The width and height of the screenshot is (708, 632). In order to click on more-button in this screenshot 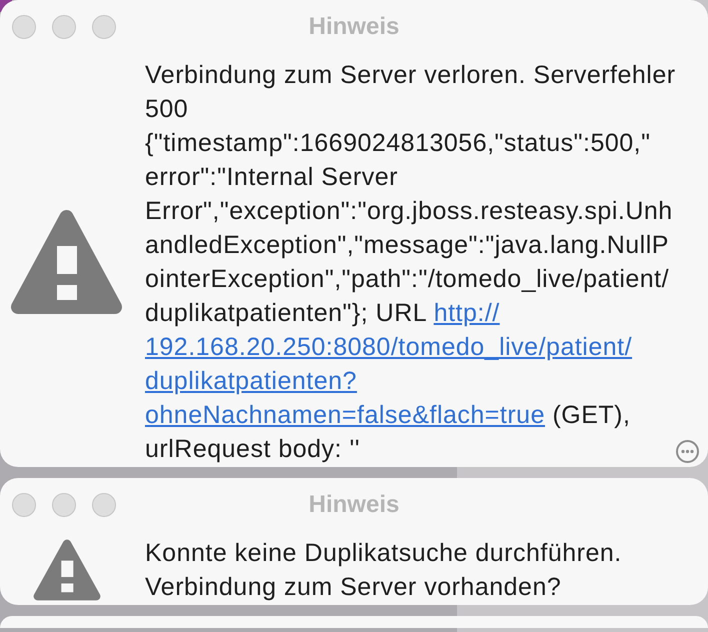, I will do `click(687, 451)`.